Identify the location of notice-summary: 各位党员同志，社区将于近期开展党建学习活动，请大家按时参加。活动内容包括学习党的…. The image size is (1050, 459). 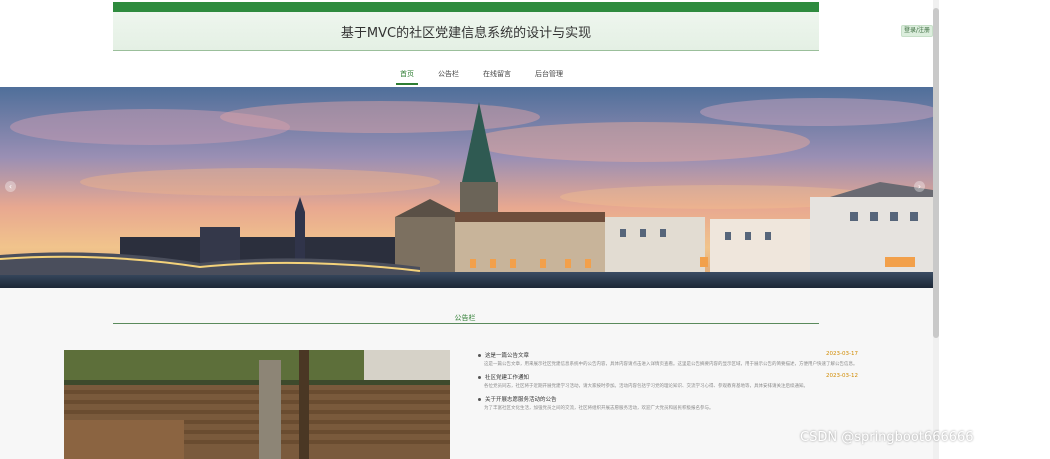
(646, 386).